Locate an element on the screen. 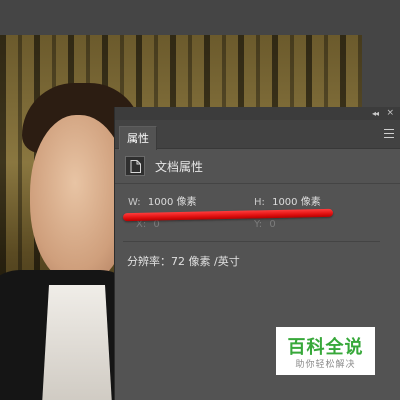 The width and height of the screenshot is (400, 400). document-properties-label: 文档属性 is located at coordinates (179, 167).